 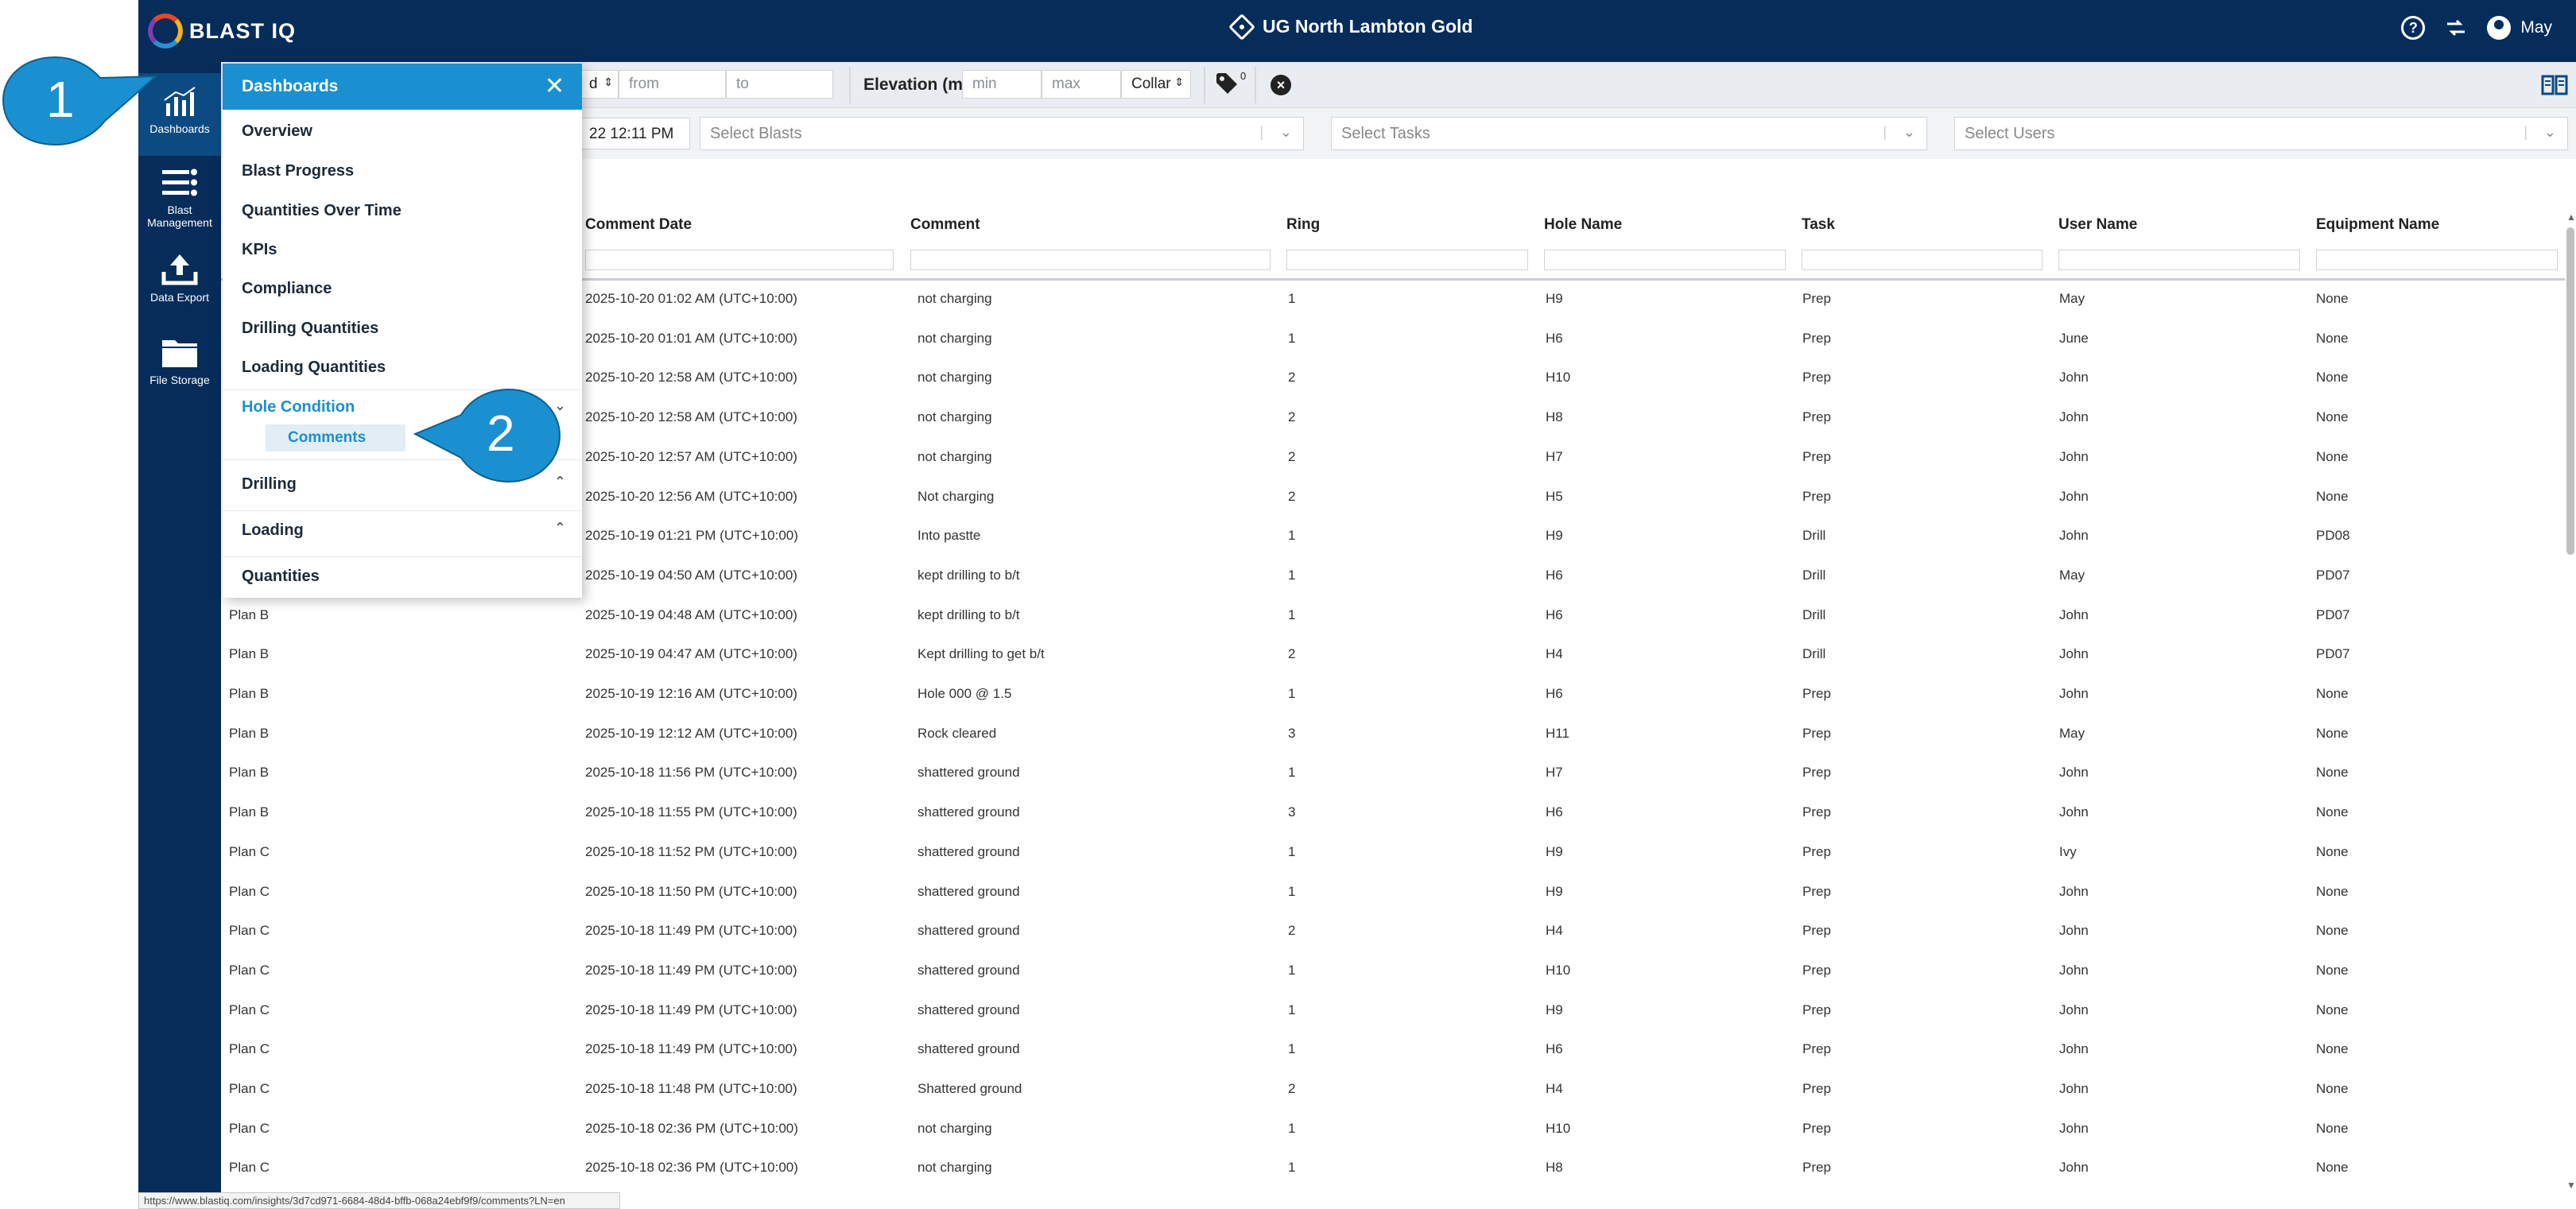 I want to click on collar-select: Collar ⇕, so click(x=1156, y=84).